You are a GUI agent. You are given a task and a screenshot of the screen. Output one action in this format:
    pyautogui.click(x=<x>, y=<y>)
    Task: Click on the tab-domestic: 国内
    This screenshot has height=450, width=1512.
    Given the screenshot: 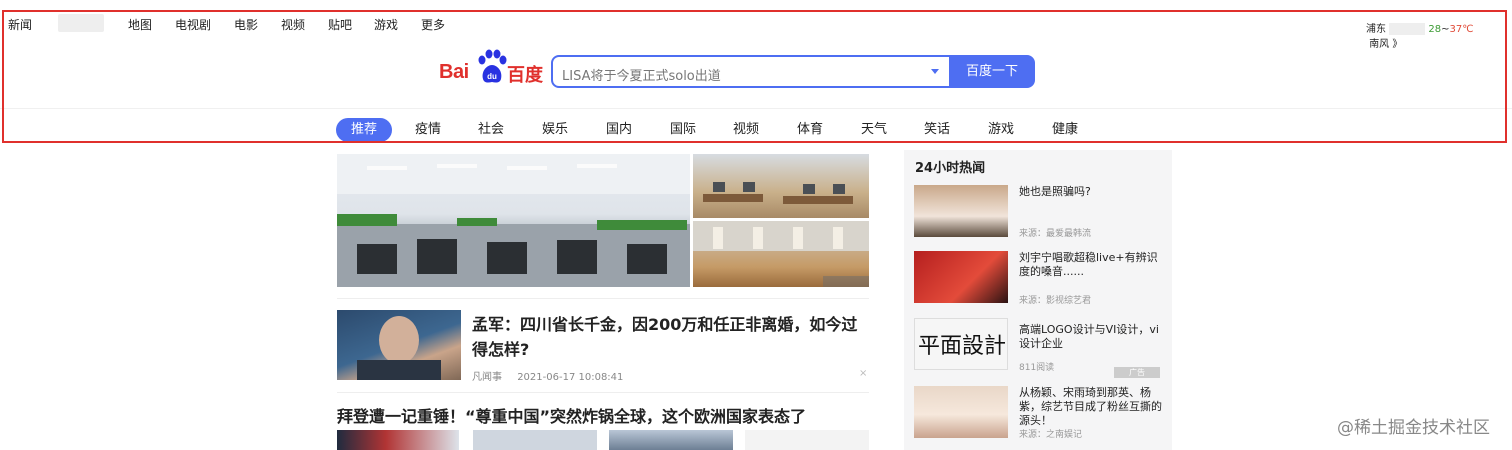 What is the action you would take?
    pyautogui.click(x=619, y=130)
    